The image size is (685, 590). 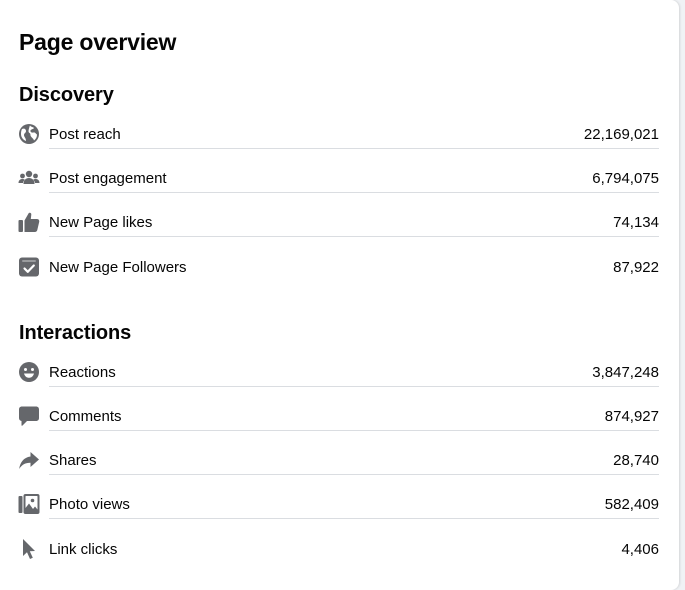 I want to click on metric-value: 22,169,021, so click(x=621, y=134).